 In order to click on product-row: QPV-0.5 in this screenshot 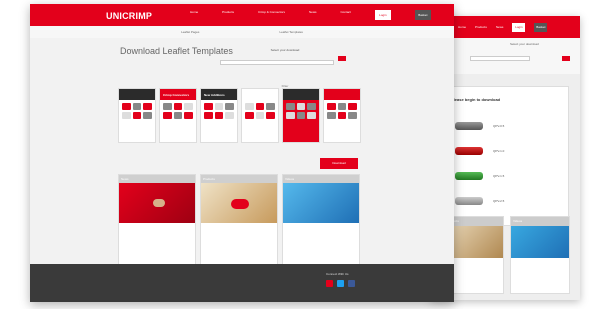, I will do `click(505, 126)`.